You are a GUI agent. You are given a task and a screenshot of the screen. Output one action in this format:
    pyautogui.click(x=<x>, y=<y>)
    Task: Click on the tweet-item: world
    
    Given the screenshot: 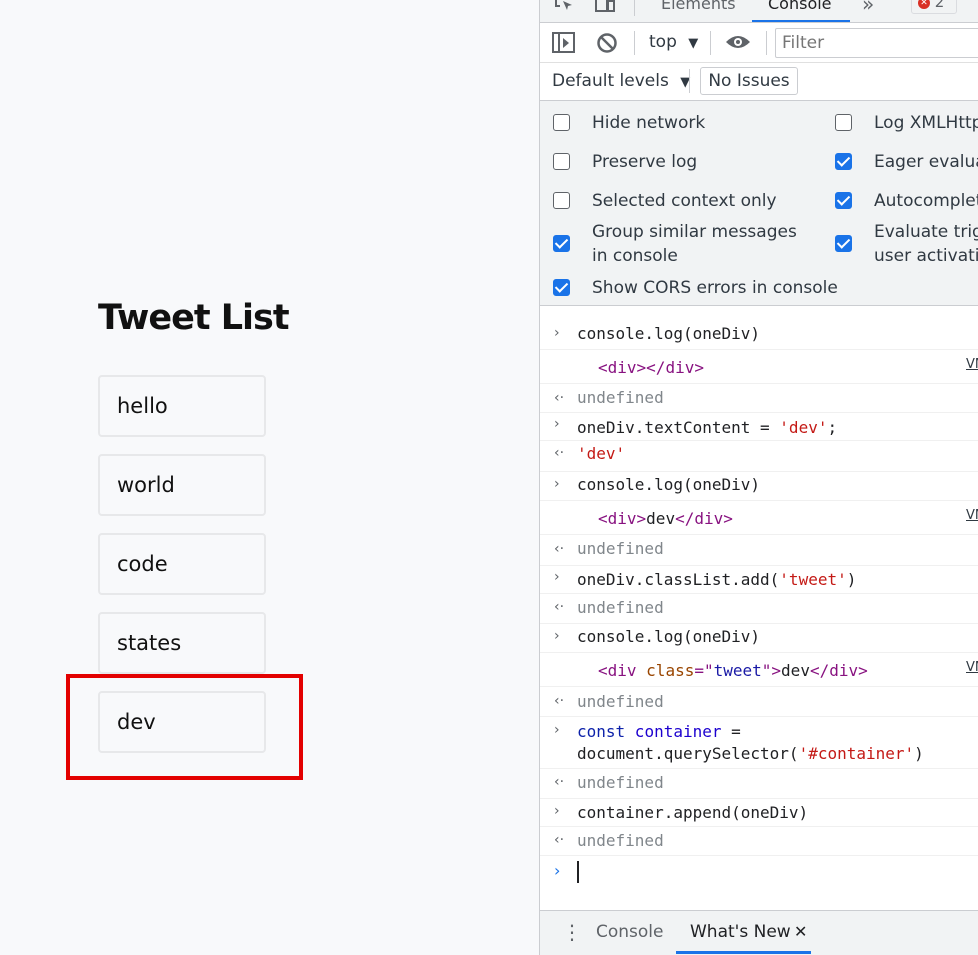 What is the action you would take?
    pyautogui.click(x=182, y=485)
    